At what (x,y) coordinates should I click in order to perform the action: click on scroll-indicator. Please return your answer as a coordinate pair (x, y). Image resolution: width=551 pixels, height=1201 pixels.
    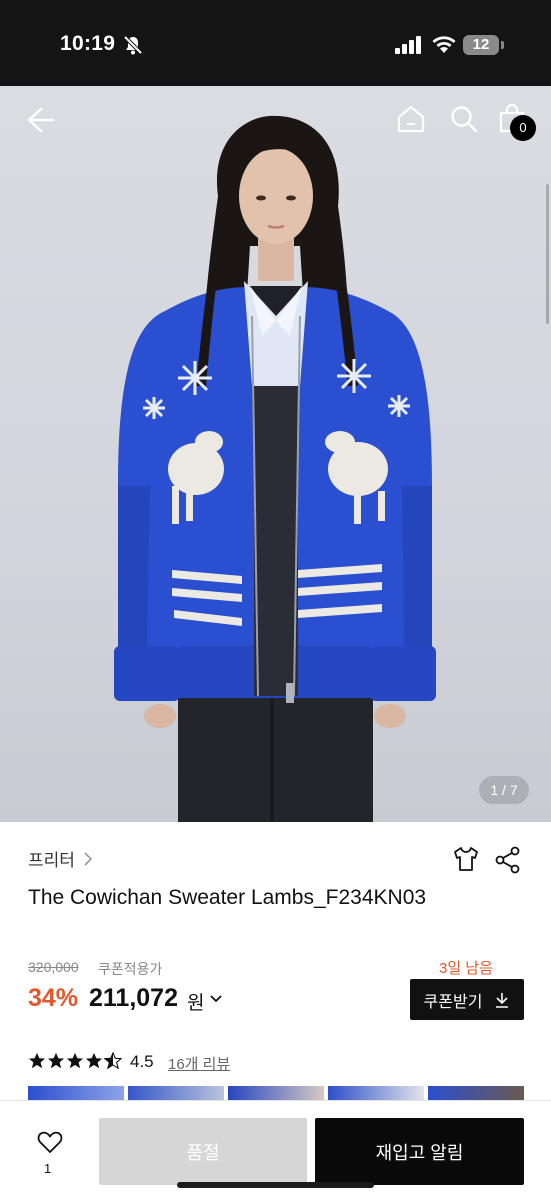
    Looking at the image, I should click on (547, 254).